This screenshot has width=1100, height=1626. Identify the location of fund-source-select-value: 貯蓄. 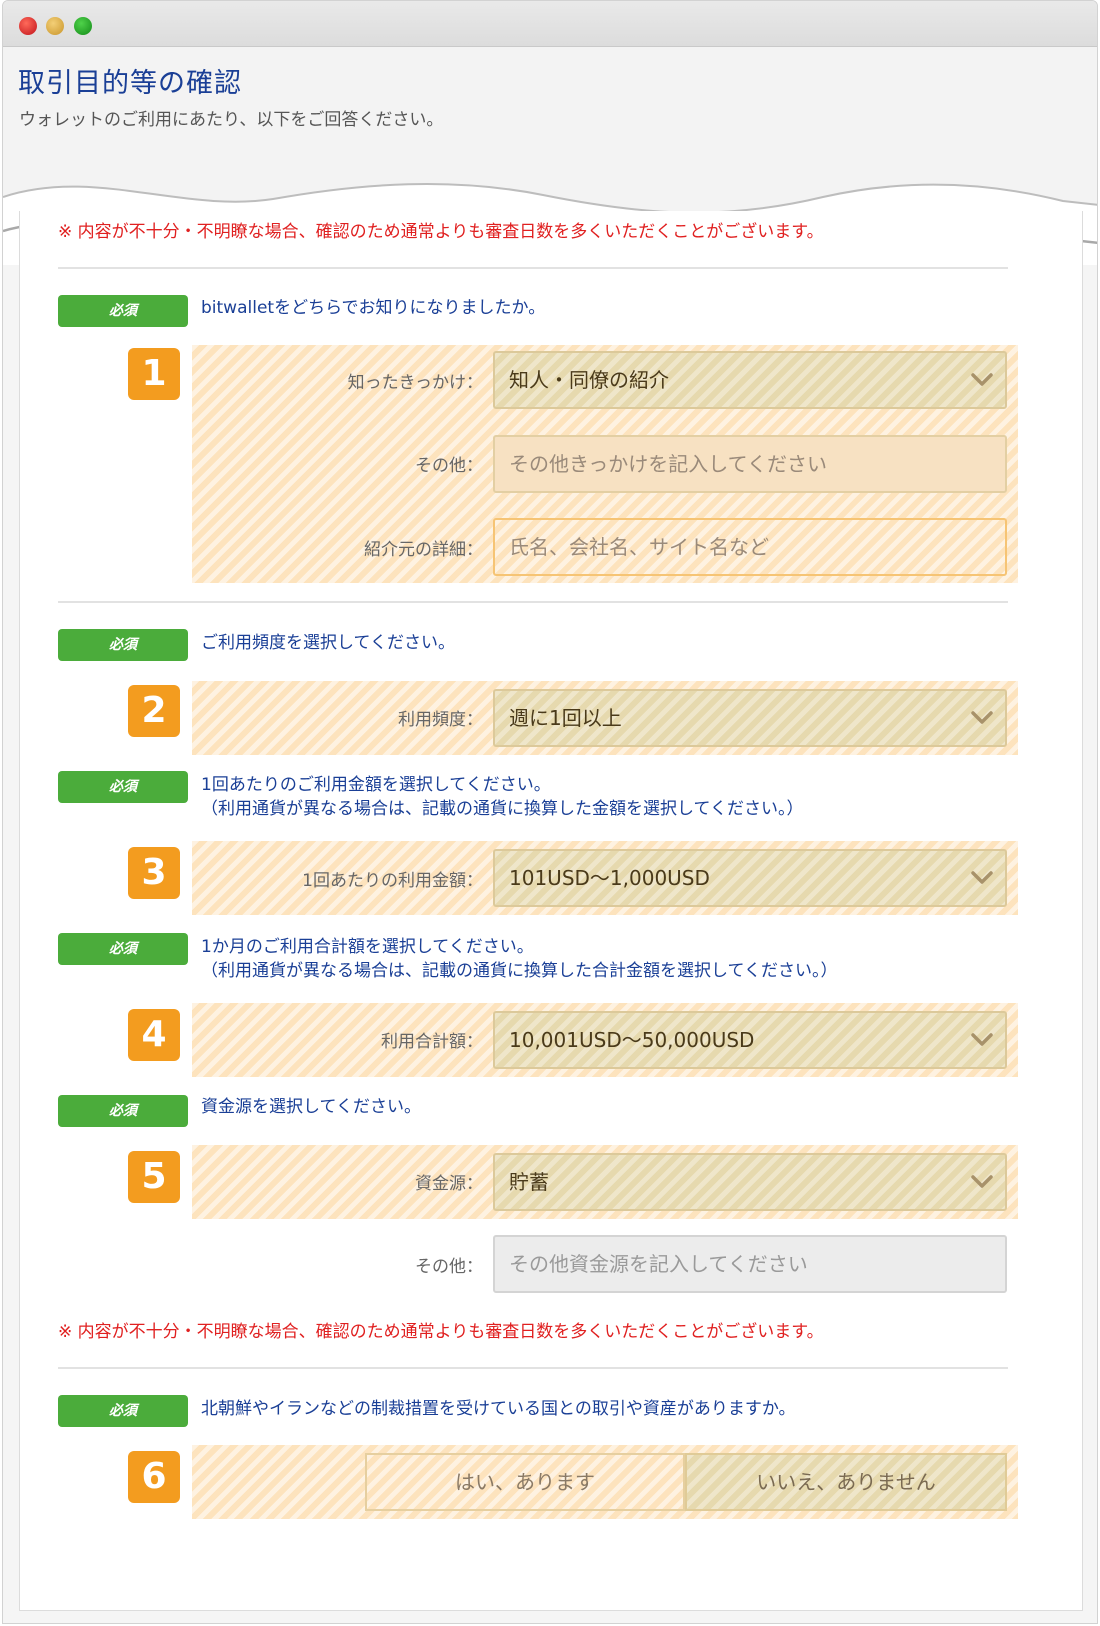
(529, 1182).